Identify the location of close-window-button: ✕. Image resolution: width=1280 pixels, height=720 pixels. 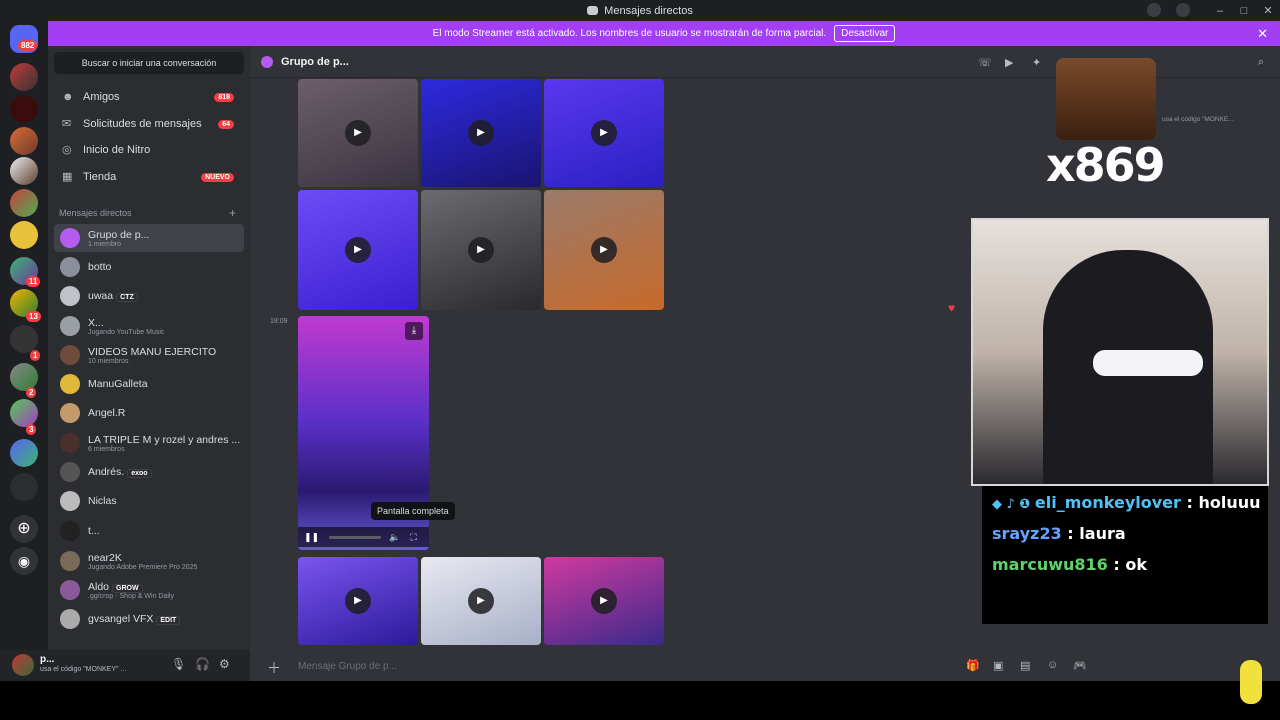
(1268, 10).